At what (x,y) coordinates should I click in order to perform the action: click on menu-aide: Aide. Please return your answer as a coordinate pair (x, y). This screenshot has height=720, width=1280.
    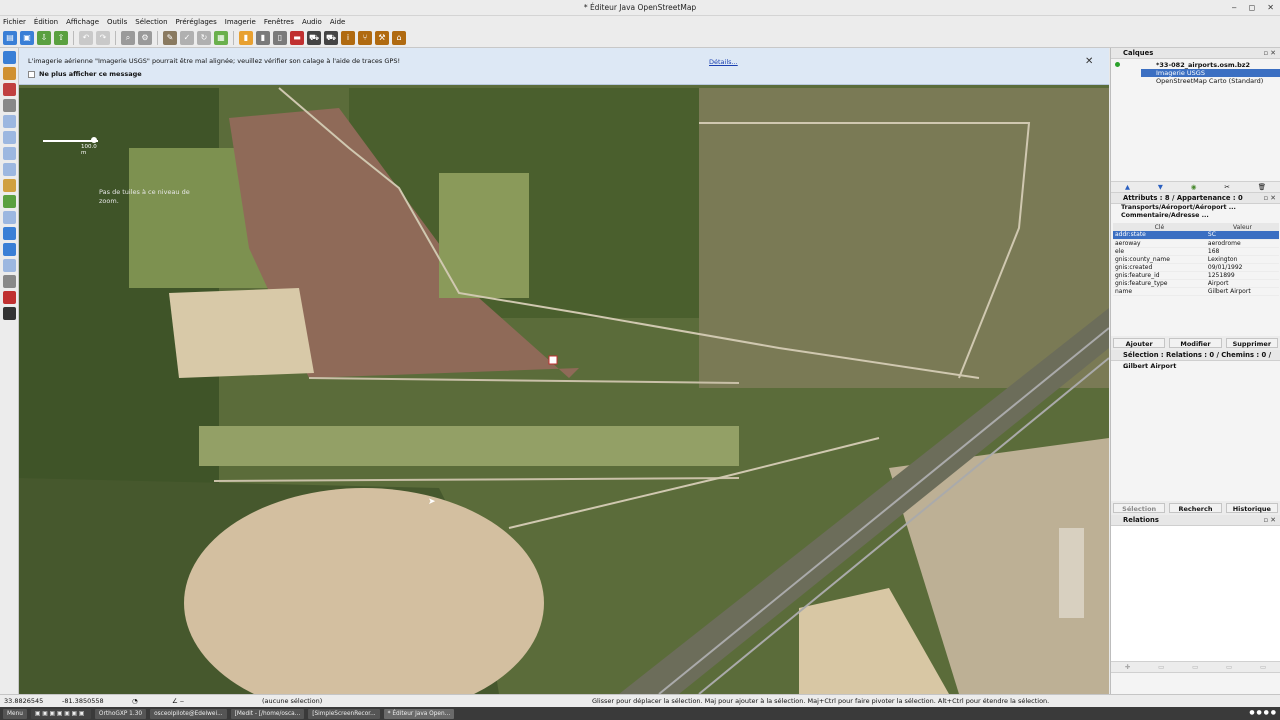
    Looking at the image, I should click on (337, 22).